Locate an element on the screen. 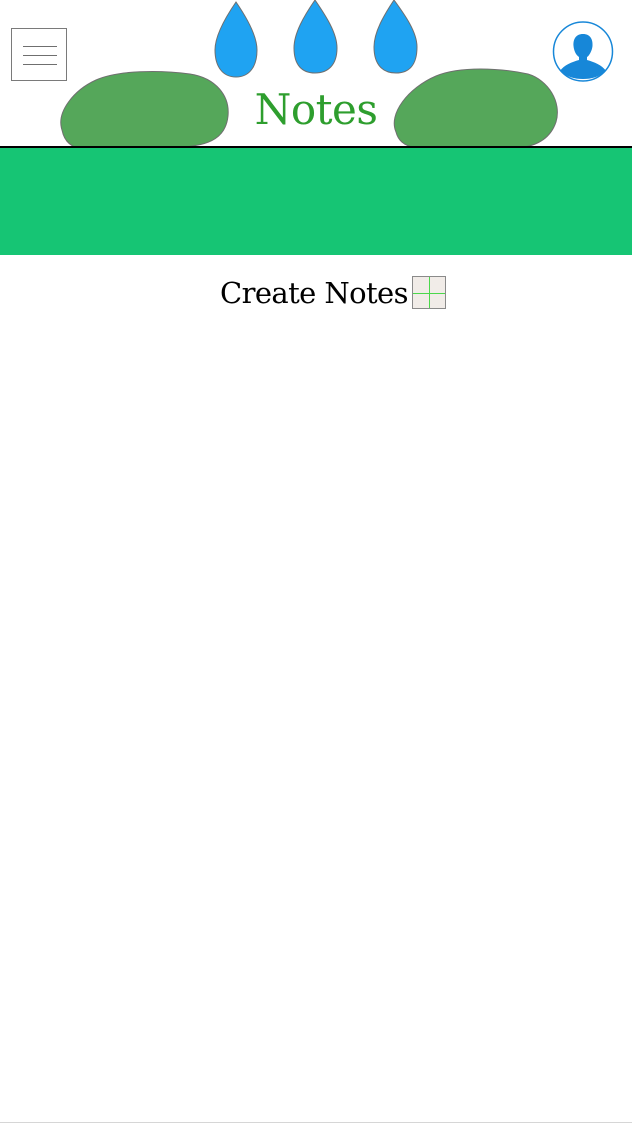 This screenshot has height=1124, width=632. plus-grid-line is located at coordinates (429, 293).